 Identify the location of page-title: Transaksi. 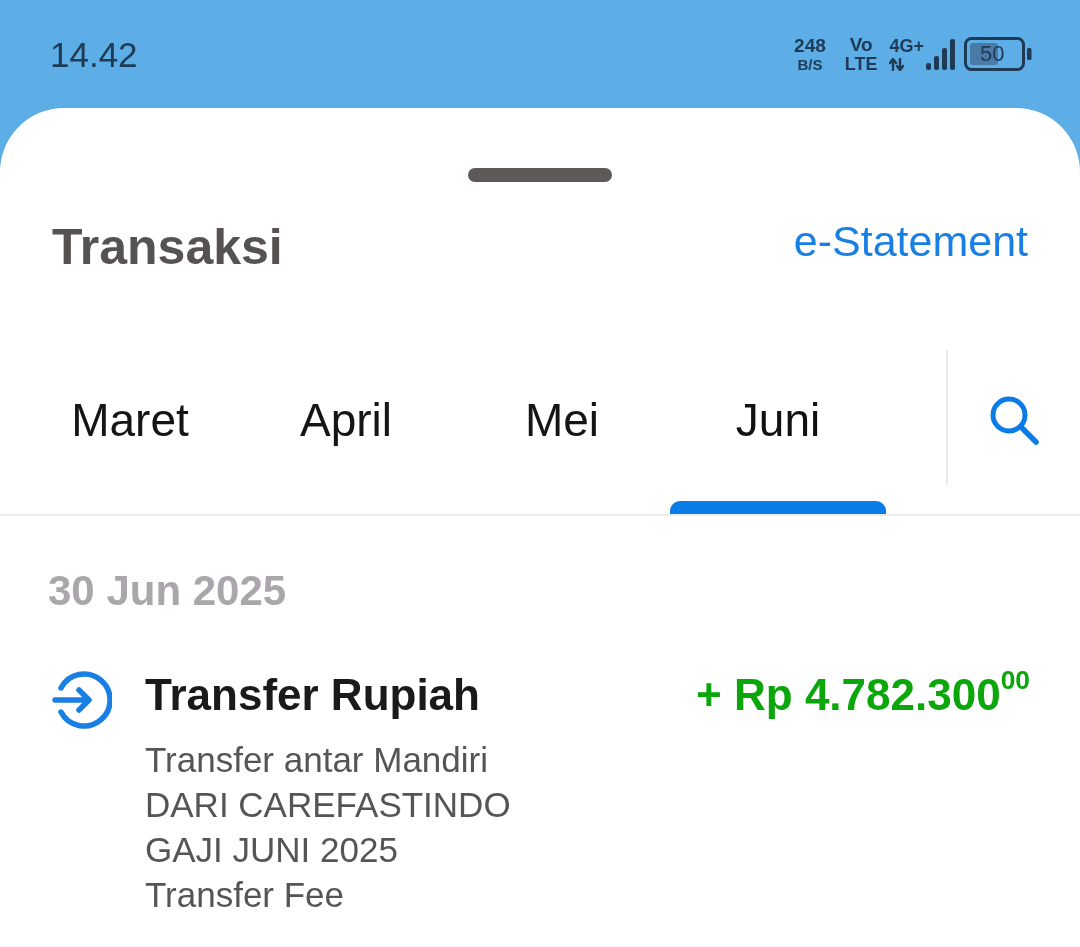
(167, 247).